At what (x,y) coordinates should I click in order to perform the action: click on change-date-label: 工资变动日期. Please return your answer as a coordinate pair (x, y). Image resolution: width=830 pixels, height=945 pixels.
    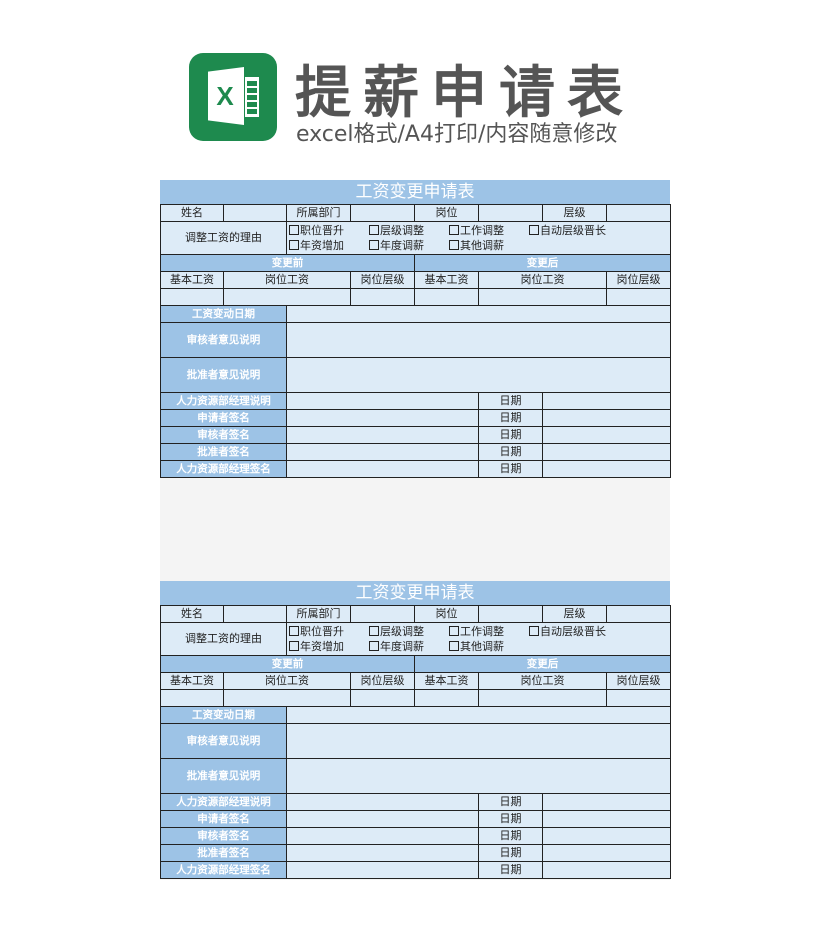
    Looking at the image, I should click on (223, 715).